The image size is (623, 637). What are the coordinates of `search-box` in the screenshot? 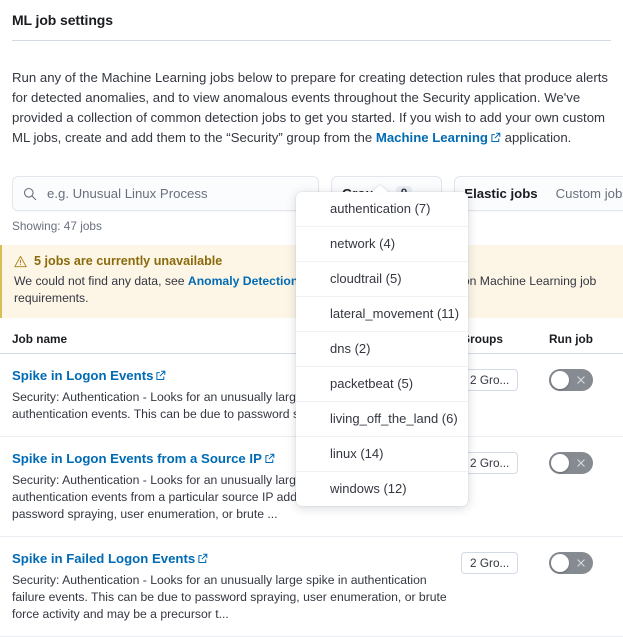 It's located at (165, 194).